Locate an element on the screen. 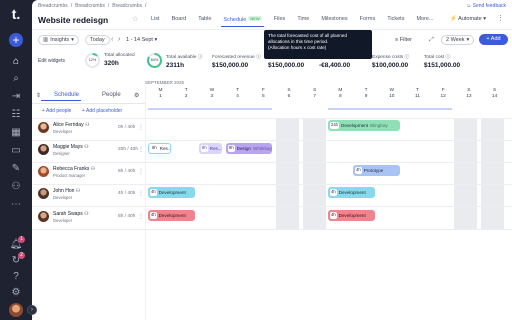 This screenshot has height=320, width=512. day-number: 4 is located at coordinates (237, 96).